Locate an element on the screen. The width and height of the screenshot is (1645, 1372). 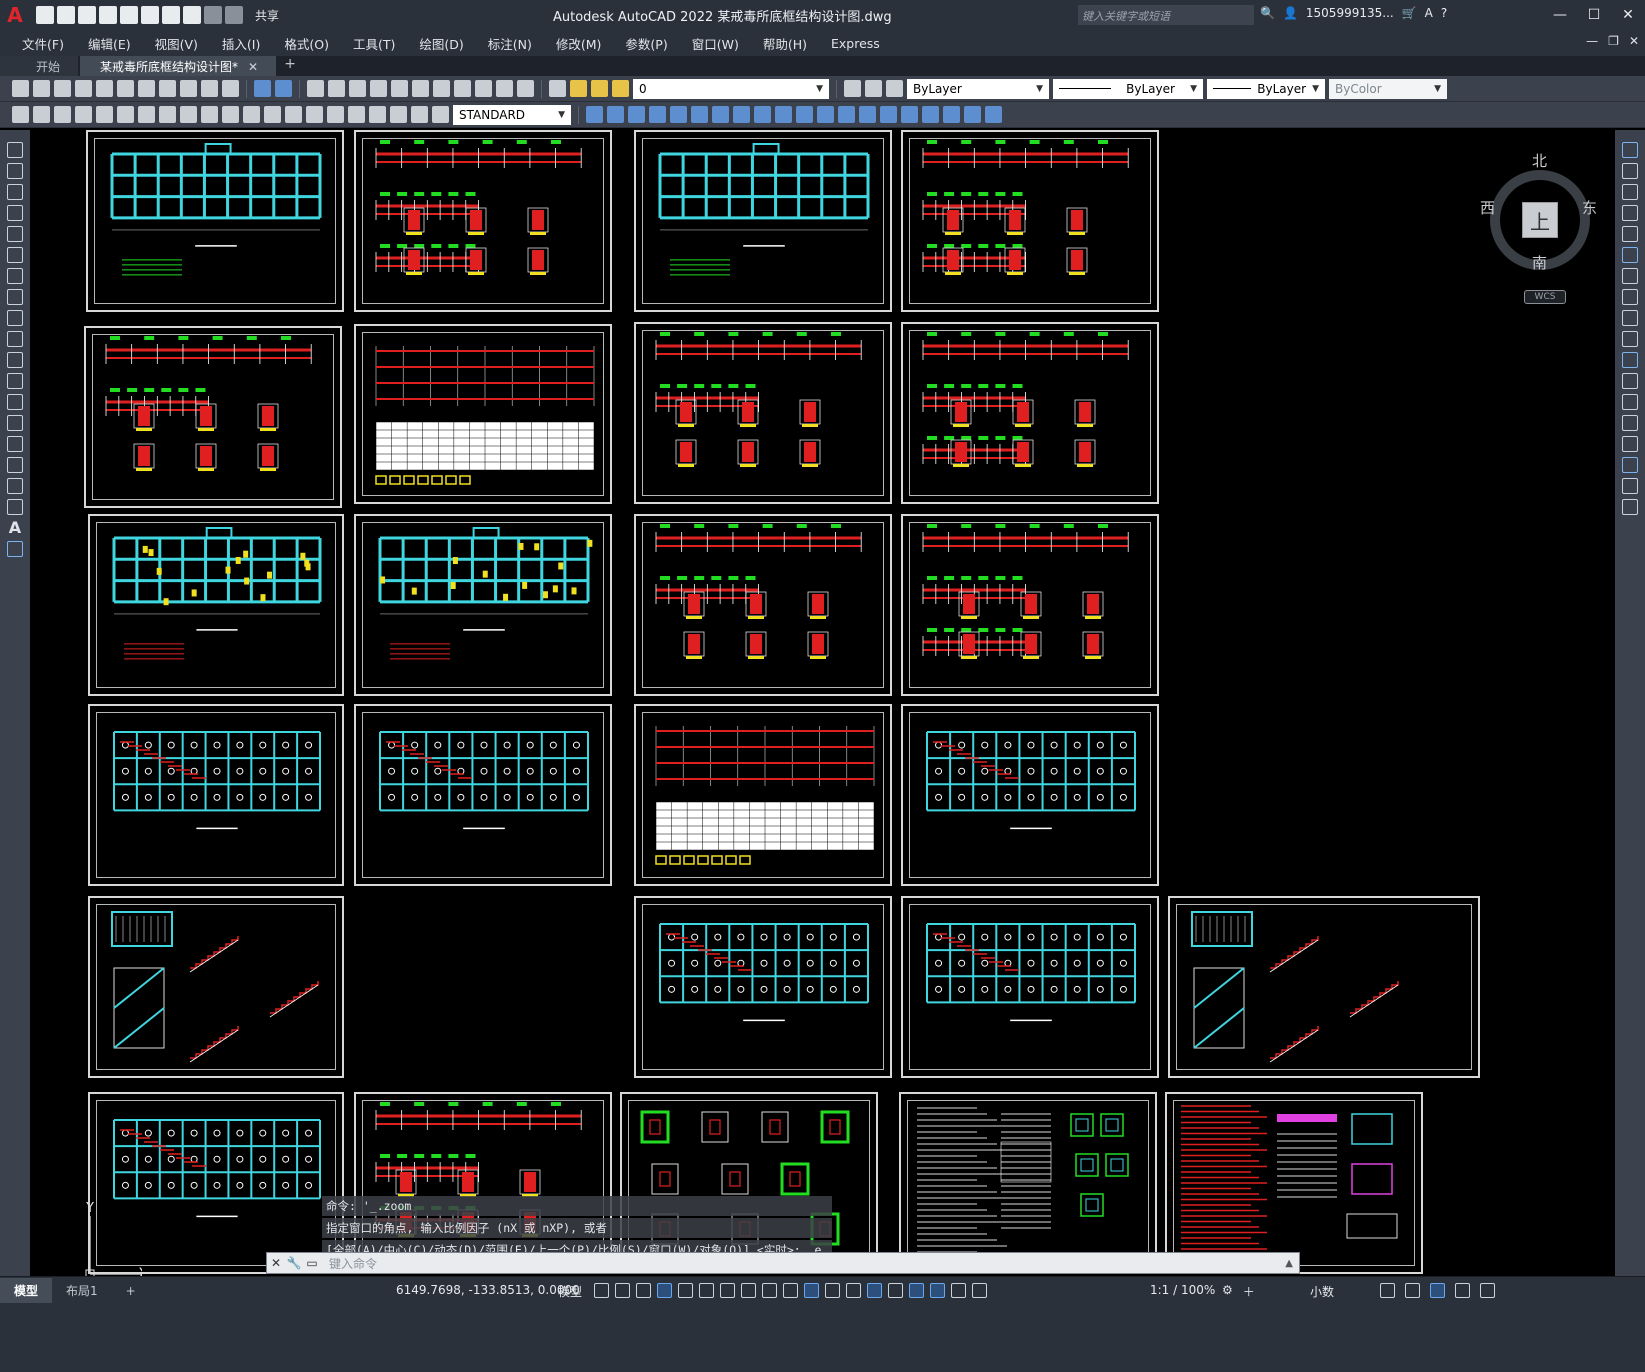
menu-item: 窗口(W) is located at coordinates (715, 43).